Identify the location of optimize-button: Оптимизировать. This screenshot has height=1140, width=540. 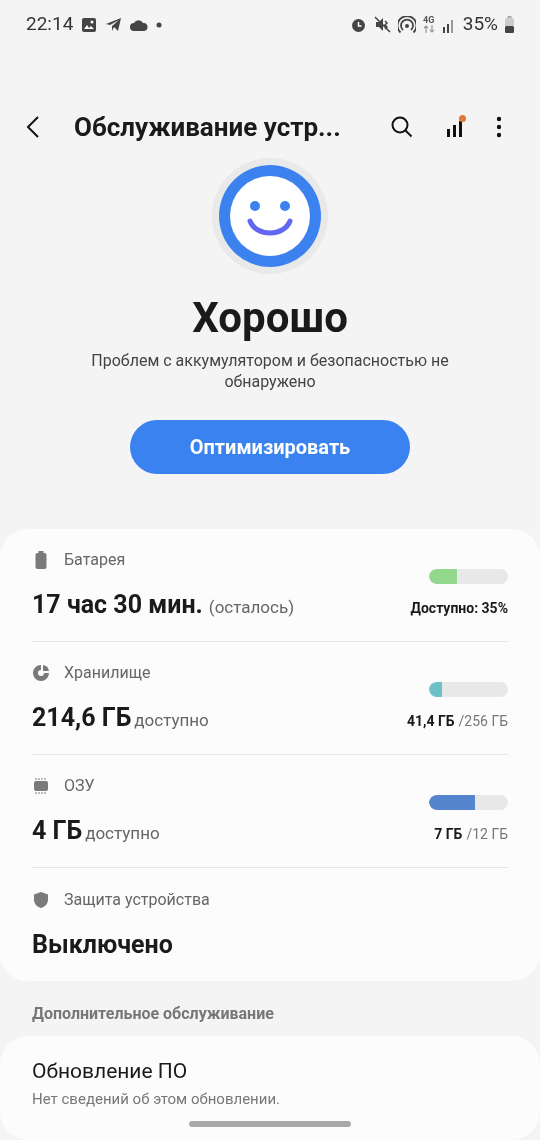
(270, 447).